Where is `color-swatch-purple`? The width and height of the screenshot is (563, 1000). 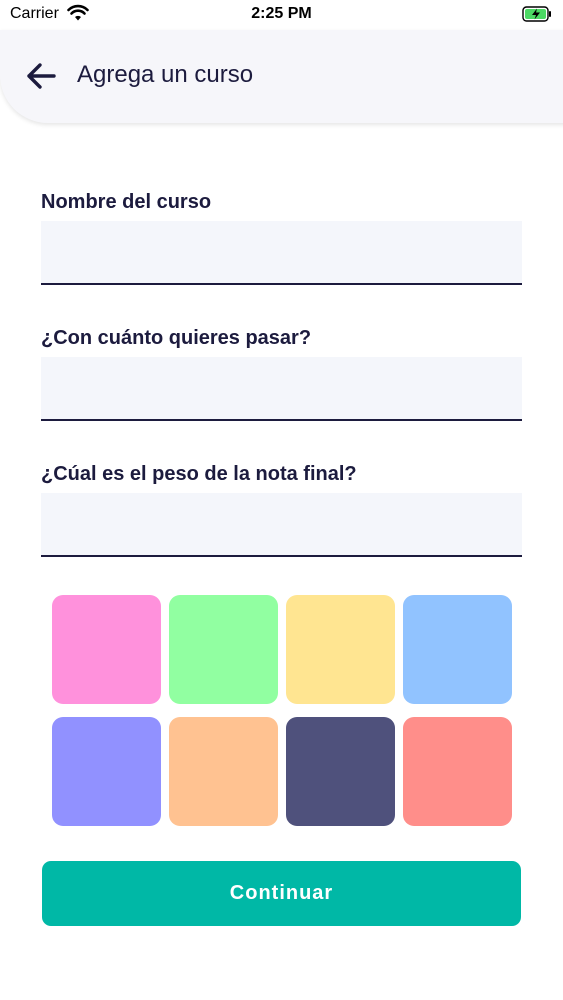
color-swatch-purple is located at coordinates (106, 771).